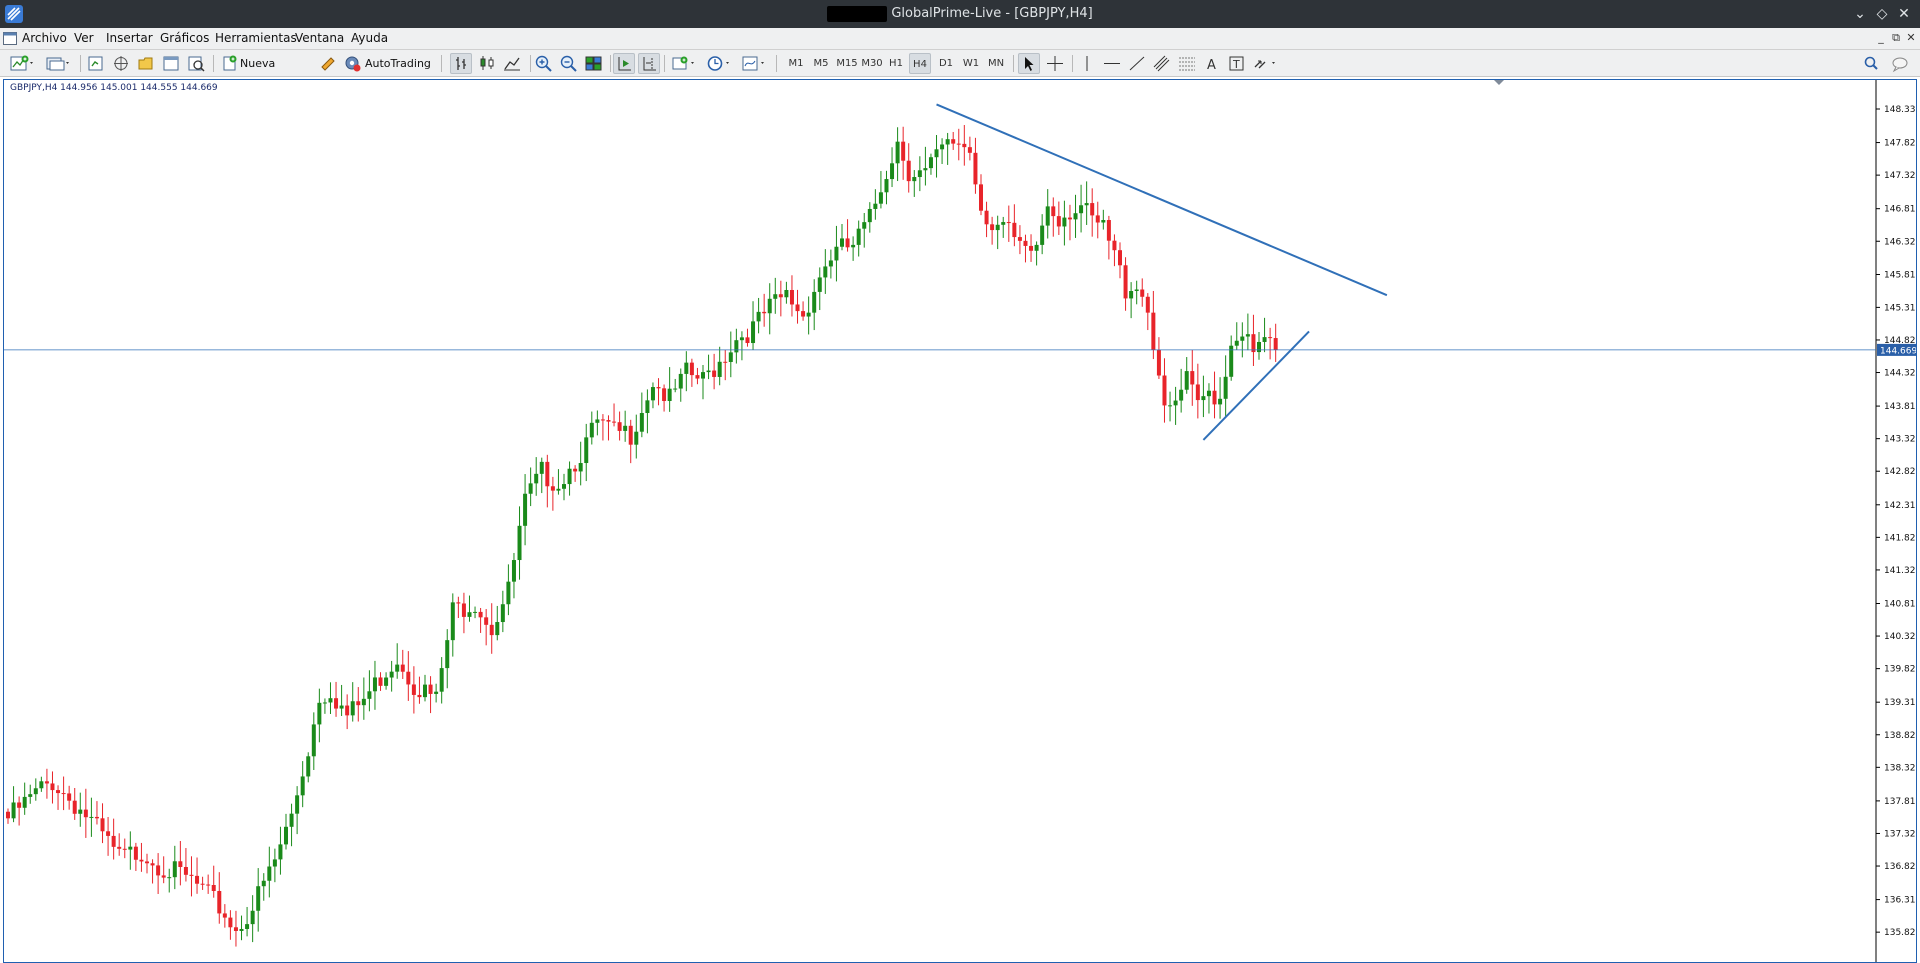 The height and width of the screenshot is (963, 1920). Describe the element at coordinates (1900, 867) in the screenshot. I see `price-tick-label: 136.825` at that location.